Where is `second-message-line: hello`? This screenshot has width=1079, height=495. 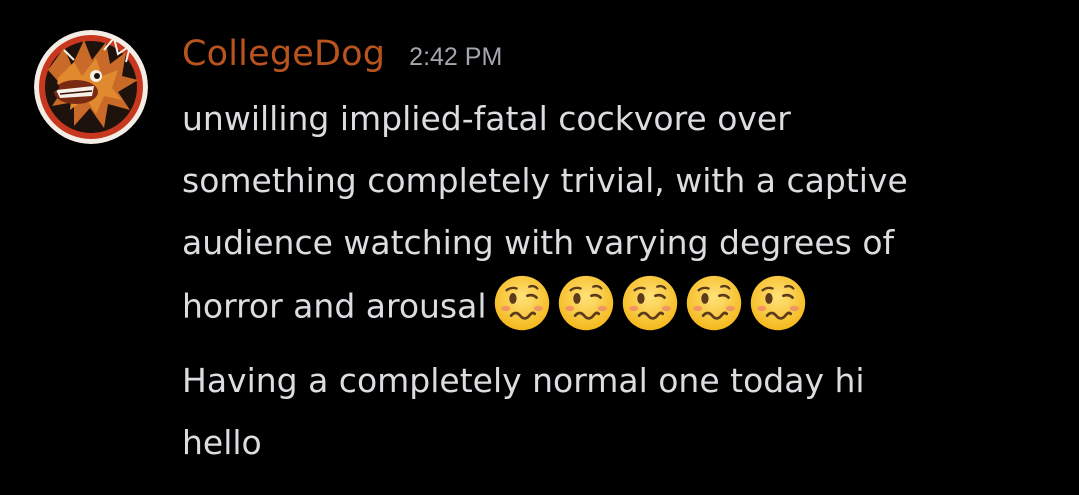
second-message-line: hello is located at coordinates (222, 442).